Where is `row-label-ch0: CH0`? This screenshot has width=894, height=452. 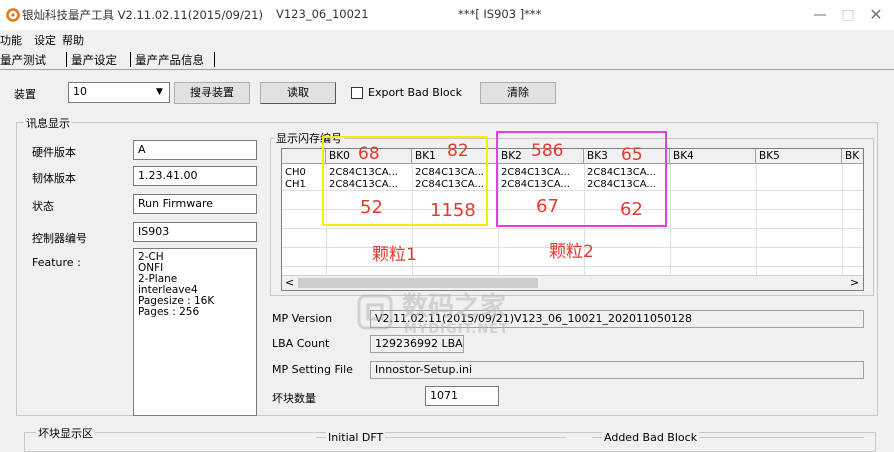
row-label-ch0: CH0 is located at coordinates (295, 172).